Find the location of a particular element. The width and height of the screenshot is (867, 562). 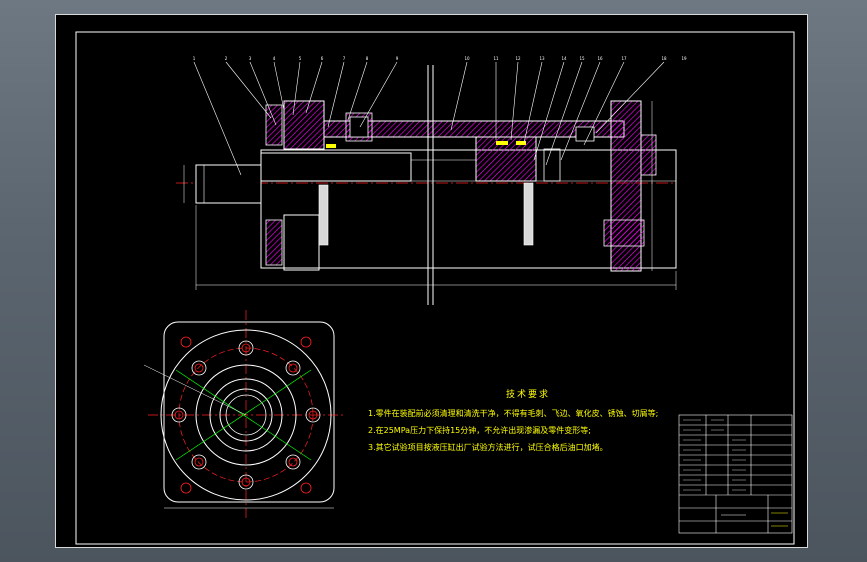

balloon-label-16: 16 is located at coordinates (600, 58).